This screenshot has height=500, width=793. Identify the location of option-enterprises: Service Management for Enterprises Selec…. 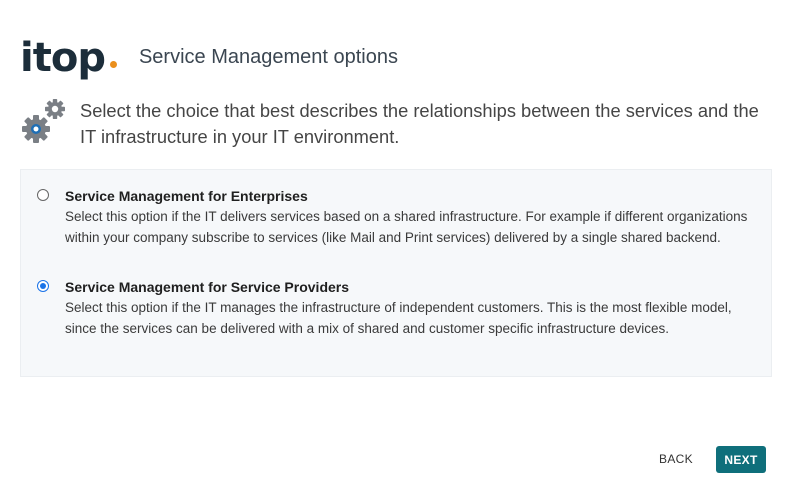
(397, 217).